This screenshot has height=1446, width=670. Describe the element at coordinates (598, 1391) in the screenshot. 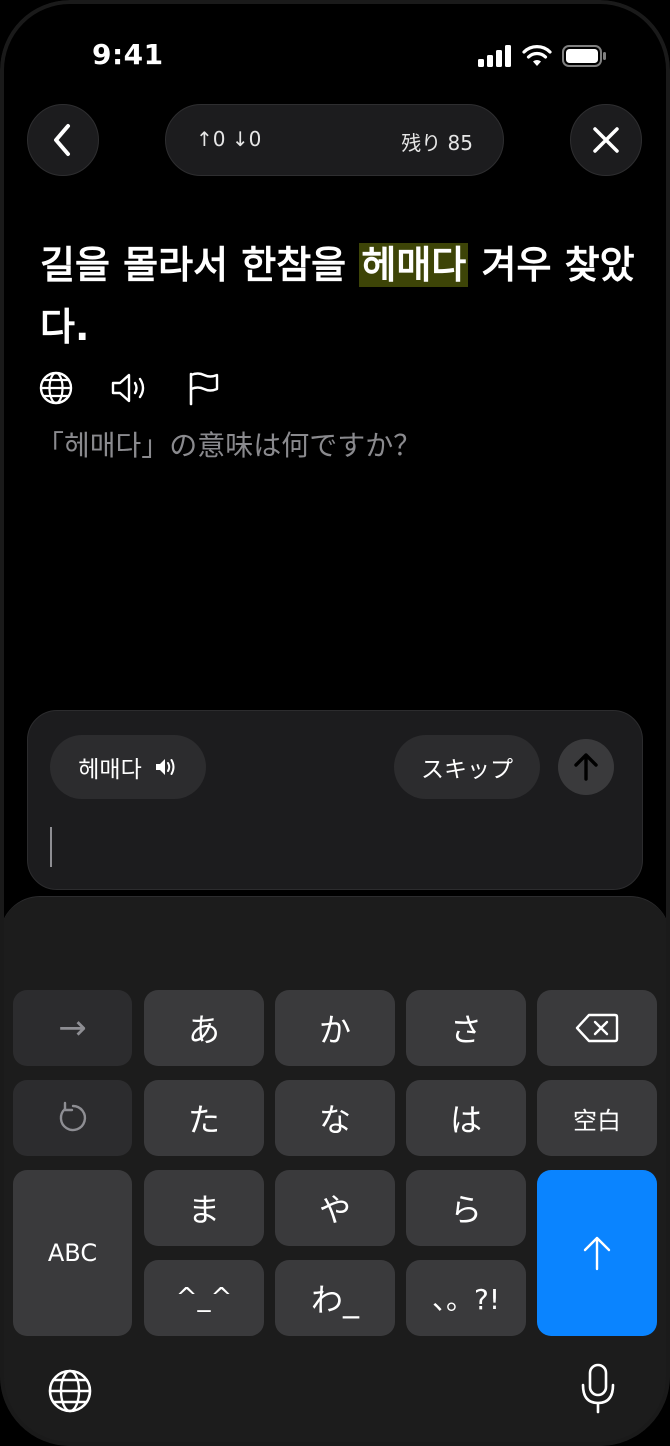

I see `microphone-icon` at that location.